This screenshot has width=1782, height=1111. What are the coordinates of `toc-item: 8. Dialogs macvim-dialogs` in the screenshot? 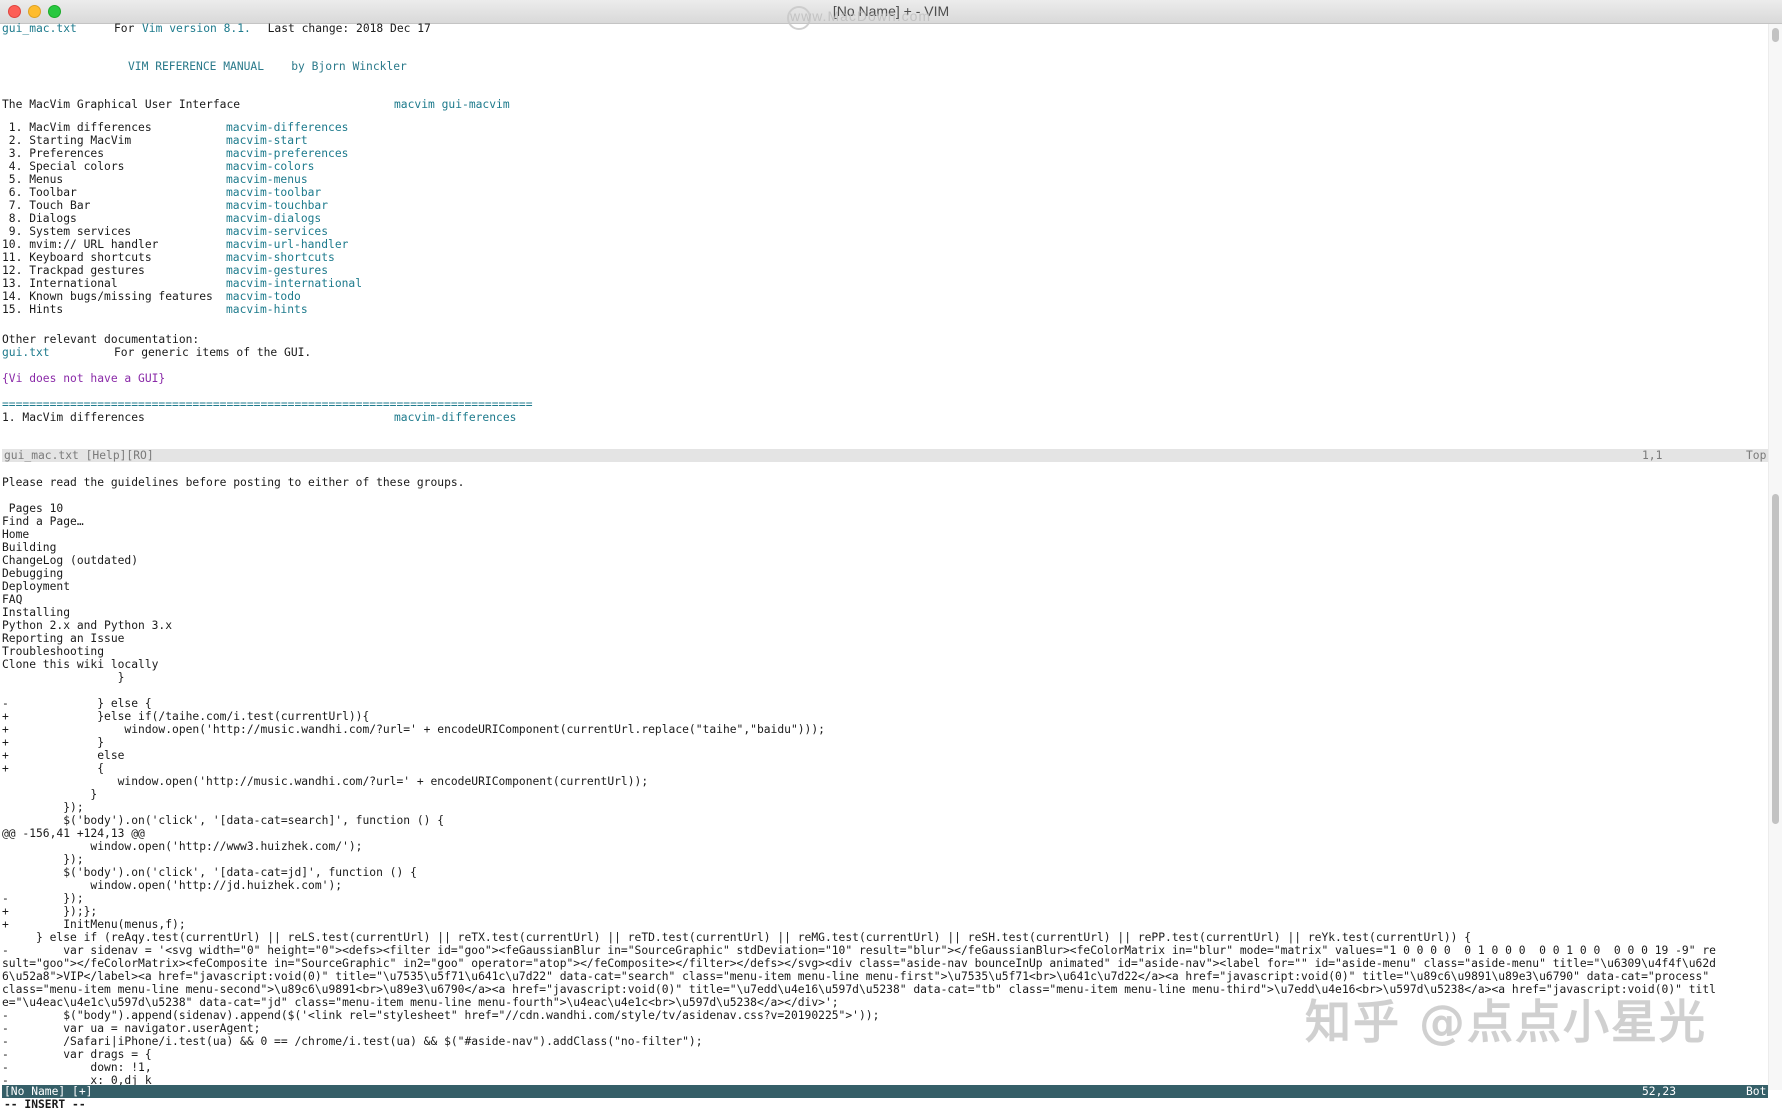 It's located at (161, 218).